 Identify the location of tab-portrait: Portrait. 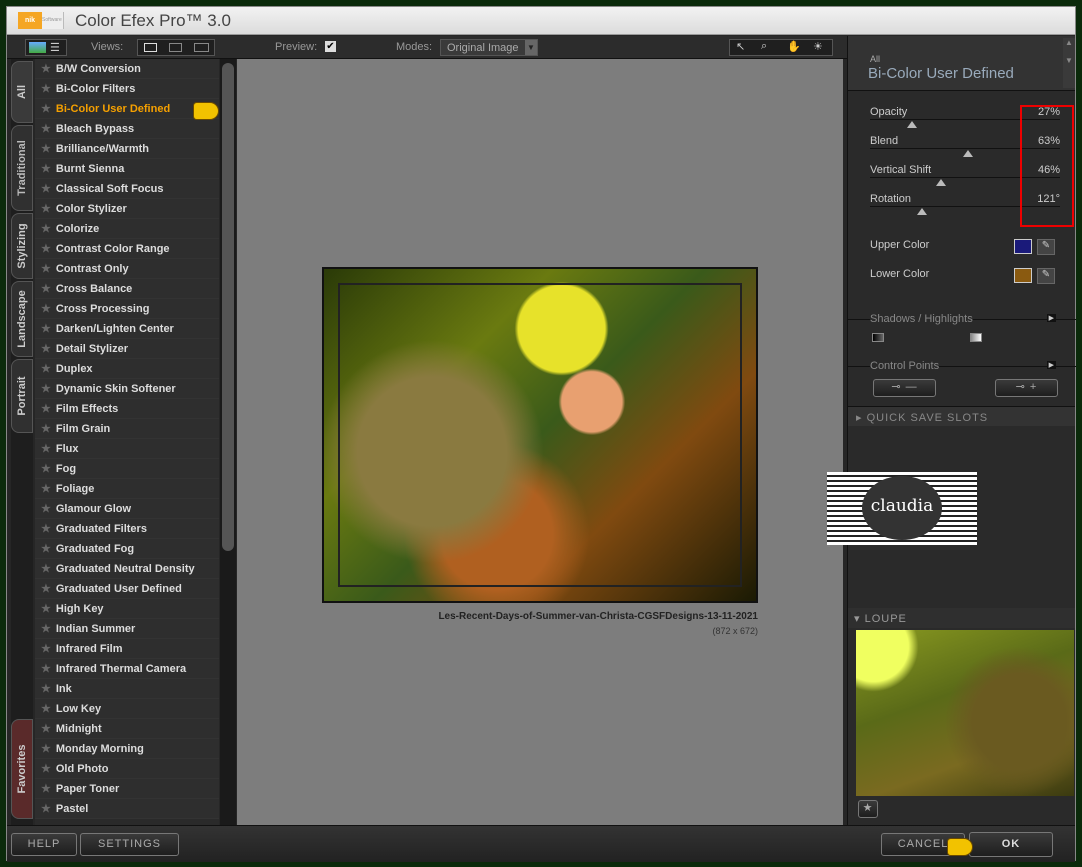
(22, 396).